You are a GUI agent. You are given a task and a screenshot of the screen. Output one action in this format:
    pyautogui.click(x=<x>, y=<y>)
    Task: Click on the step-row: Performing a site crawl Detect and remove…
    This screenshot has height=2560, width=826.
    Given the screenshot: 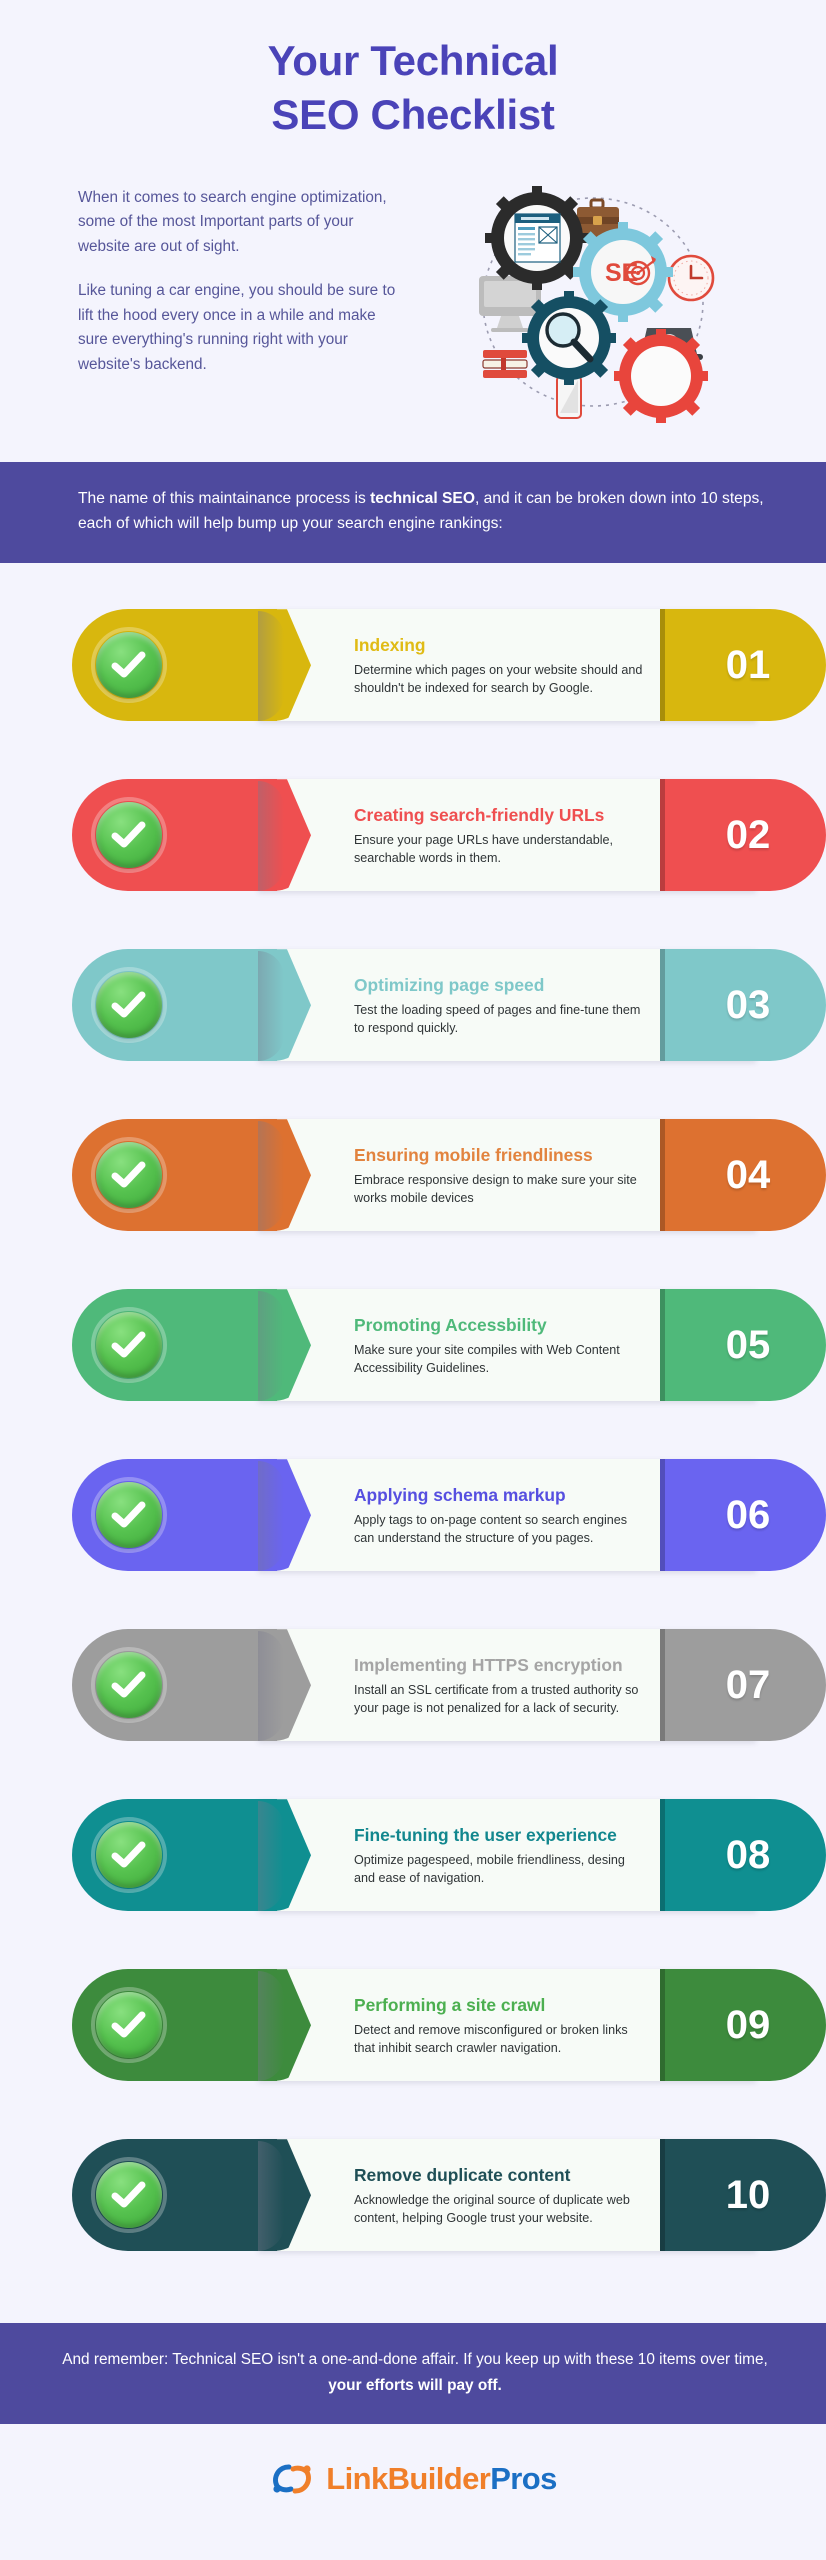 What is the action you would take?
    pyautogui.click(x=413, y=2036)
    